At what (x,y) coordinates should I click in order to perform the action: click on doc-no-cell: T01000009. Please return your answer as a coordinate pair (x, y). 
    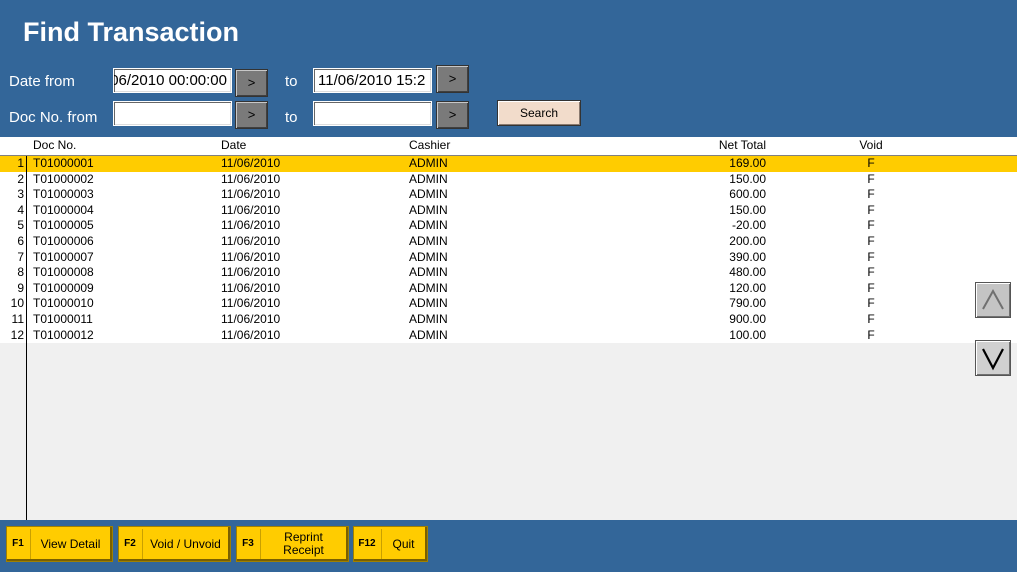
    Looking at the image, I should click on (63, 287).